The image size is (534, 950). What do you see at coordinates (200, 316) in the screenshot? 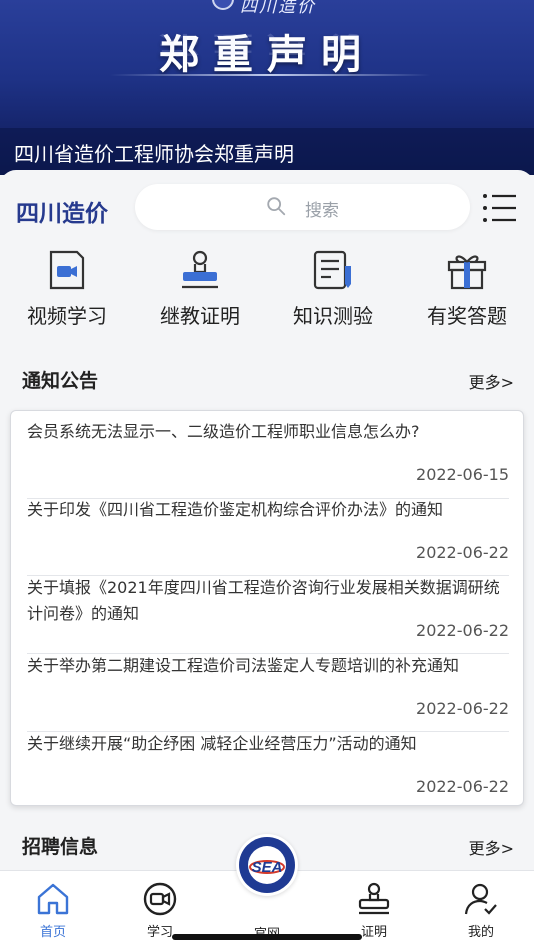
I see `quick-action-label: 继教证明` at bounding box center [200, 316].